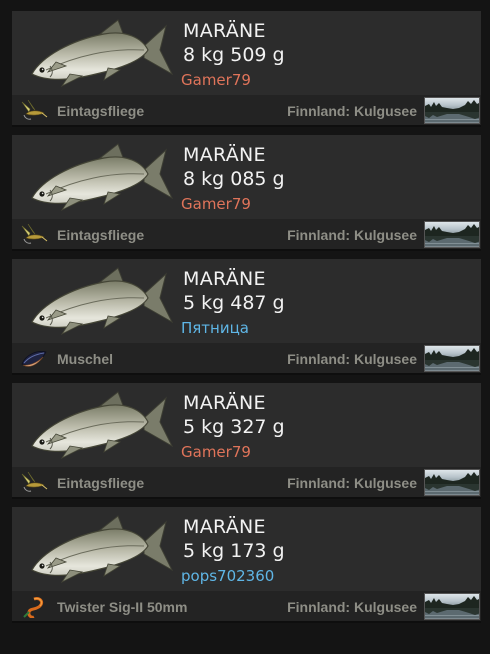  I want to click on player-name: Пятница, so click(215, 328).